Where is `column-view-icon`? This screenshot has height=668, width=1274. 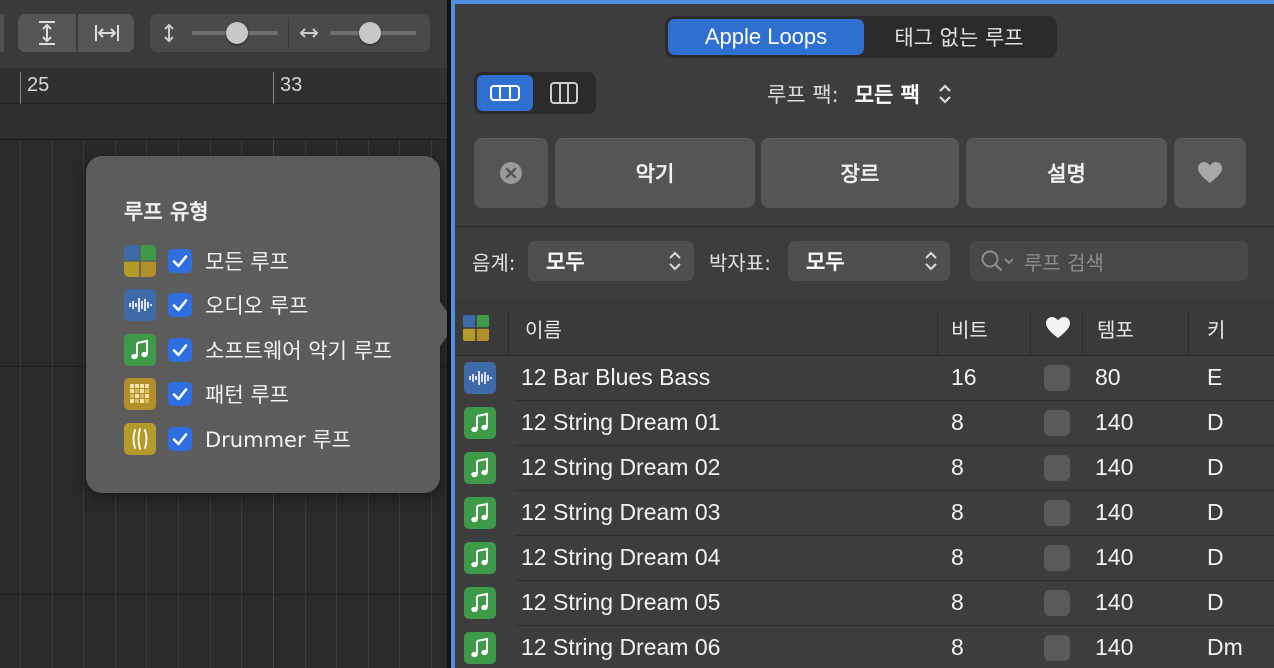 column-view-icon is located at coordinates (564, 93).